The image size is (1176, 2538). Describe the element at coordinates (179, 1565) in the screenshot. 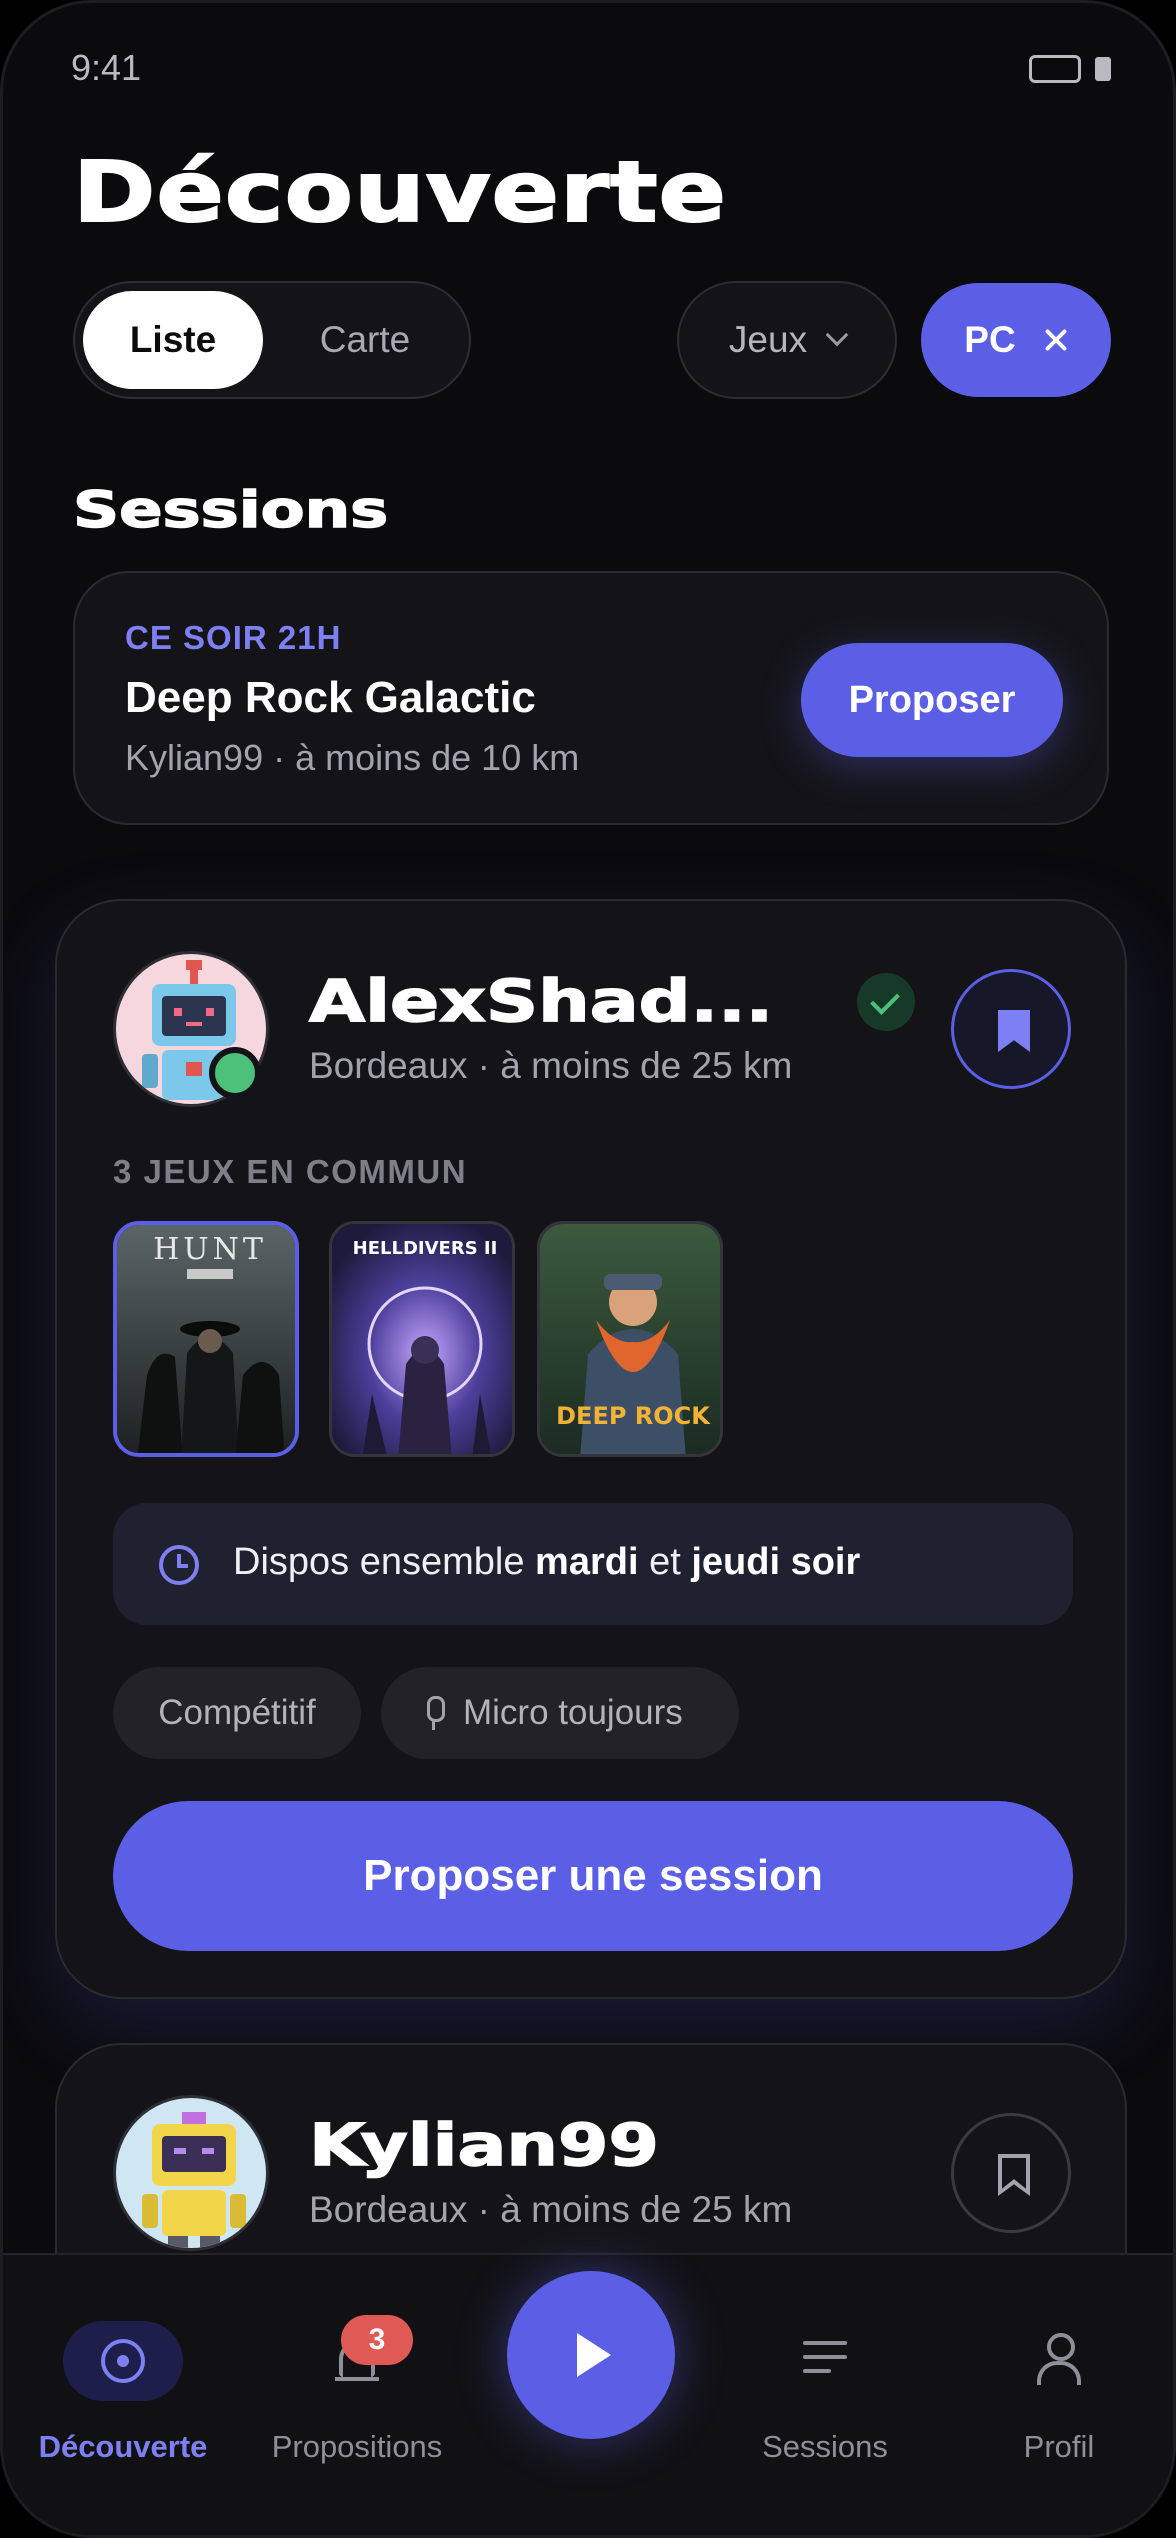

I see `clock-icon` at that location.